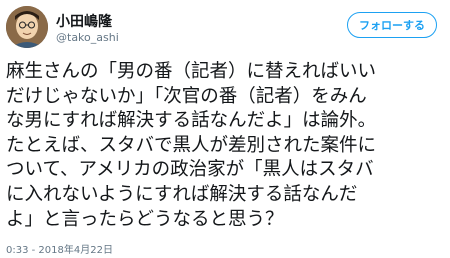  Describe the element at coordinates (190, 170) in the screenshot. I see `tweet-line: ついて、アメリカの政治家が「黒人はスタバ` at that location.